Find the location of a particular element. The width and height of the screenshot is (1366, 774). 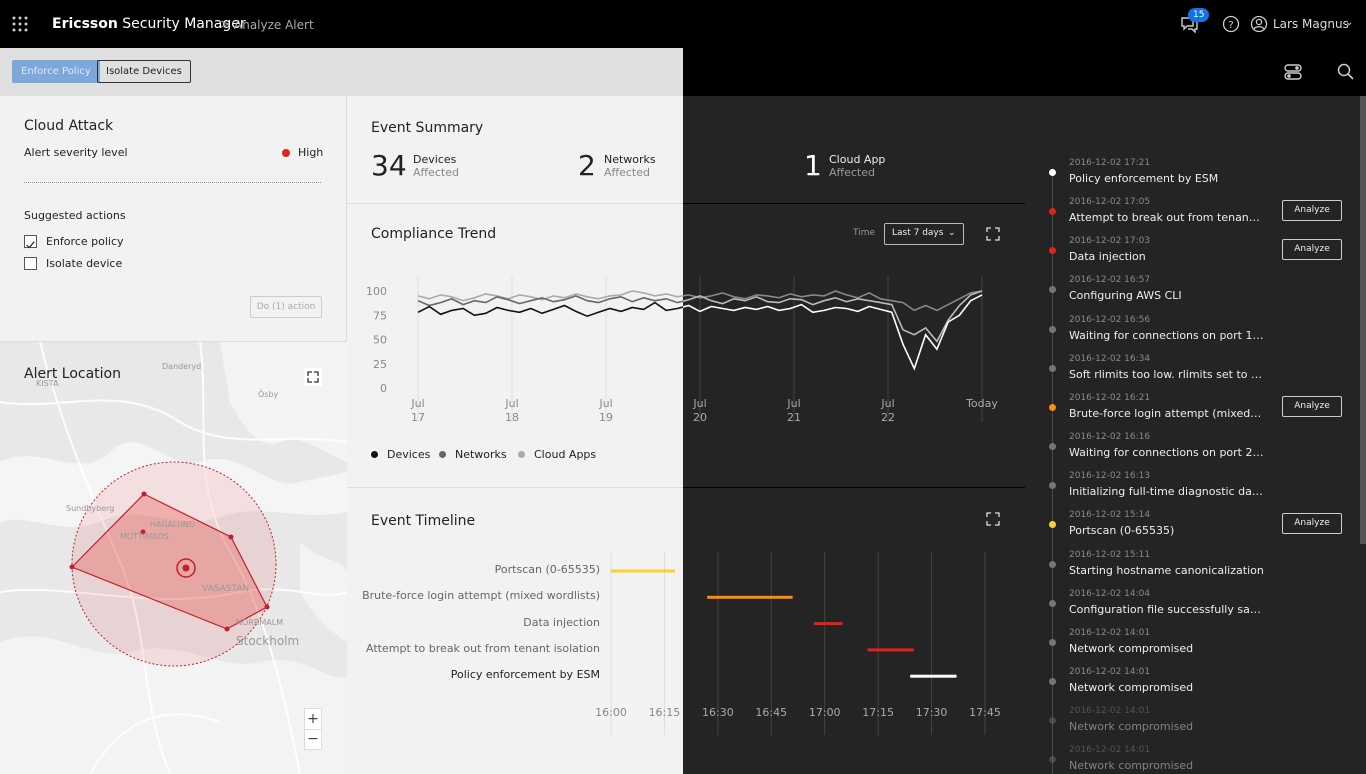

event-time: 2016-12-02 17:03 is located at coordinates (1110, 241).